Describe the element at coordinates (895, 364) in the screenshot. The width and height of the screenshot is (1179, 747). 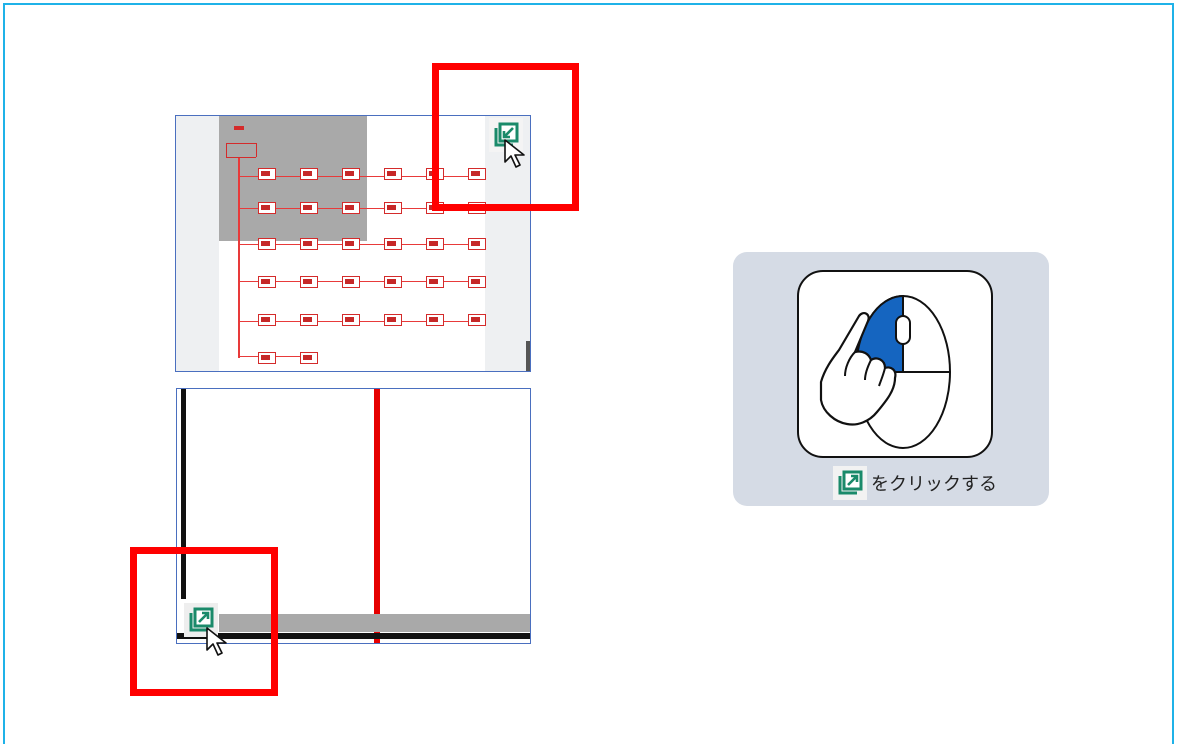
I see `mouse-left-click-icon` at that location.